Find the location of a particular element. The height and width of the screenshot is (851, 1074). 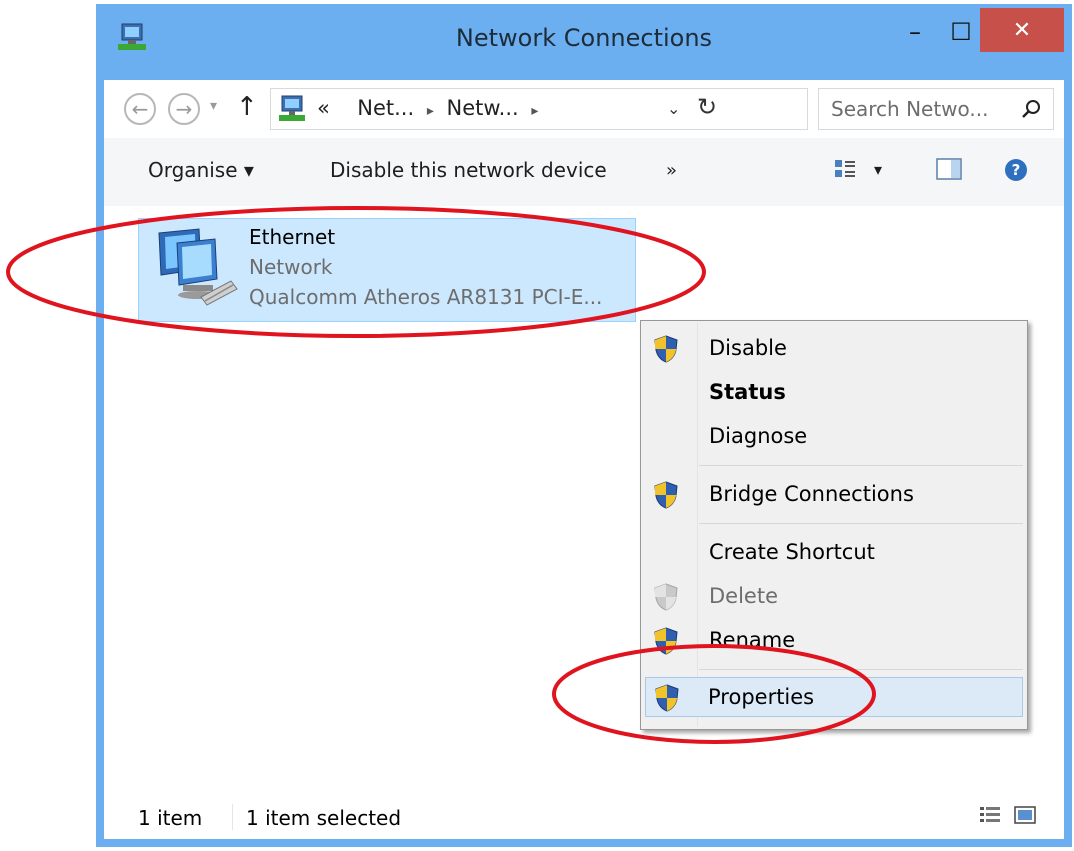

close-button: ✕ is located at coordinates (1022, 30).